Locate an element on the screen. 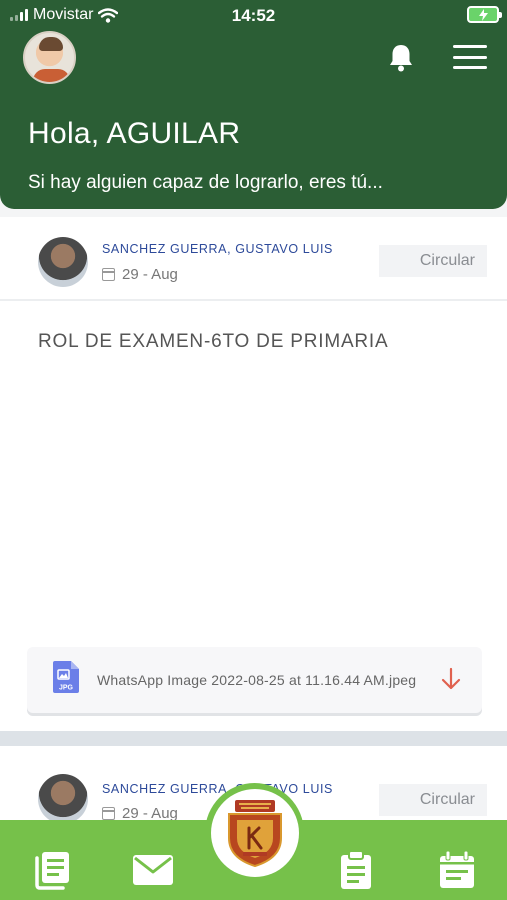 The image size is (507, 900). mail-icon is located at coordinates (153, 870).